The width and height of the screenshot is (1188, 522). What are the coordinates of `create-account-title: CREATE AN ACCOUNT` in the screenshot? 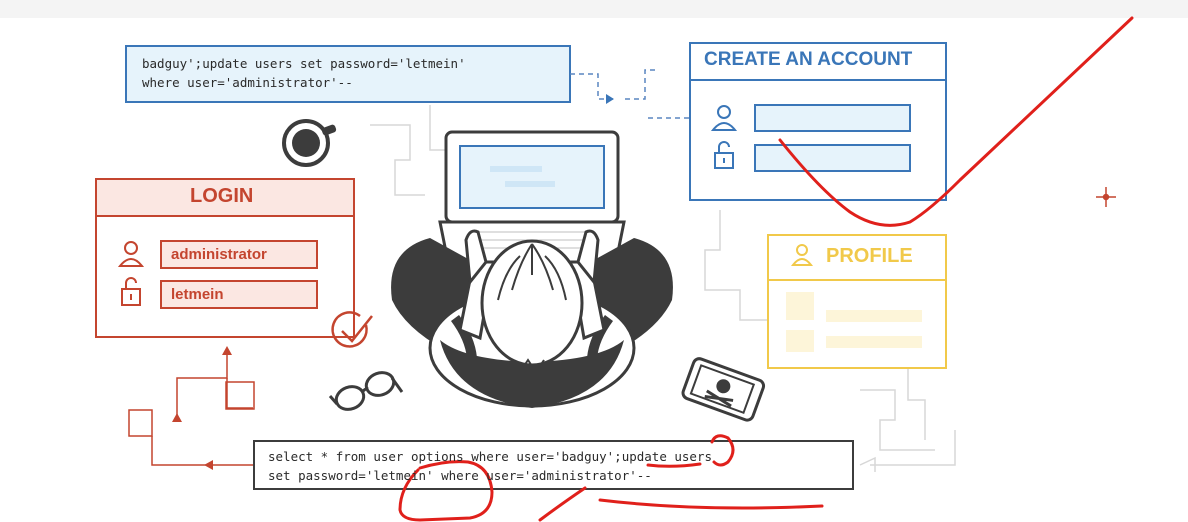 It's located at (808, 59).